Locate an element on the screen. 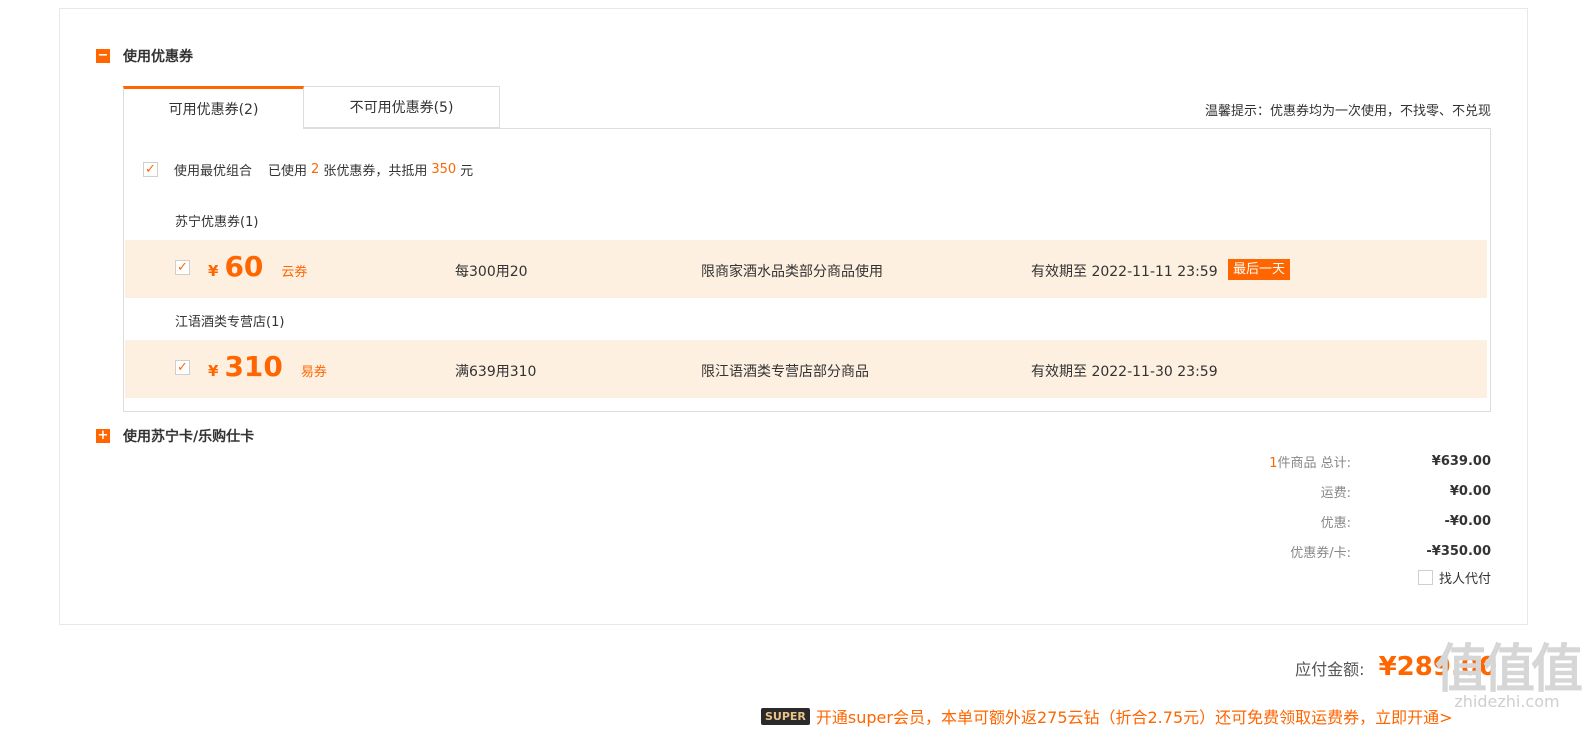  super-badge: SUPER is located at coordinates (785, 716).